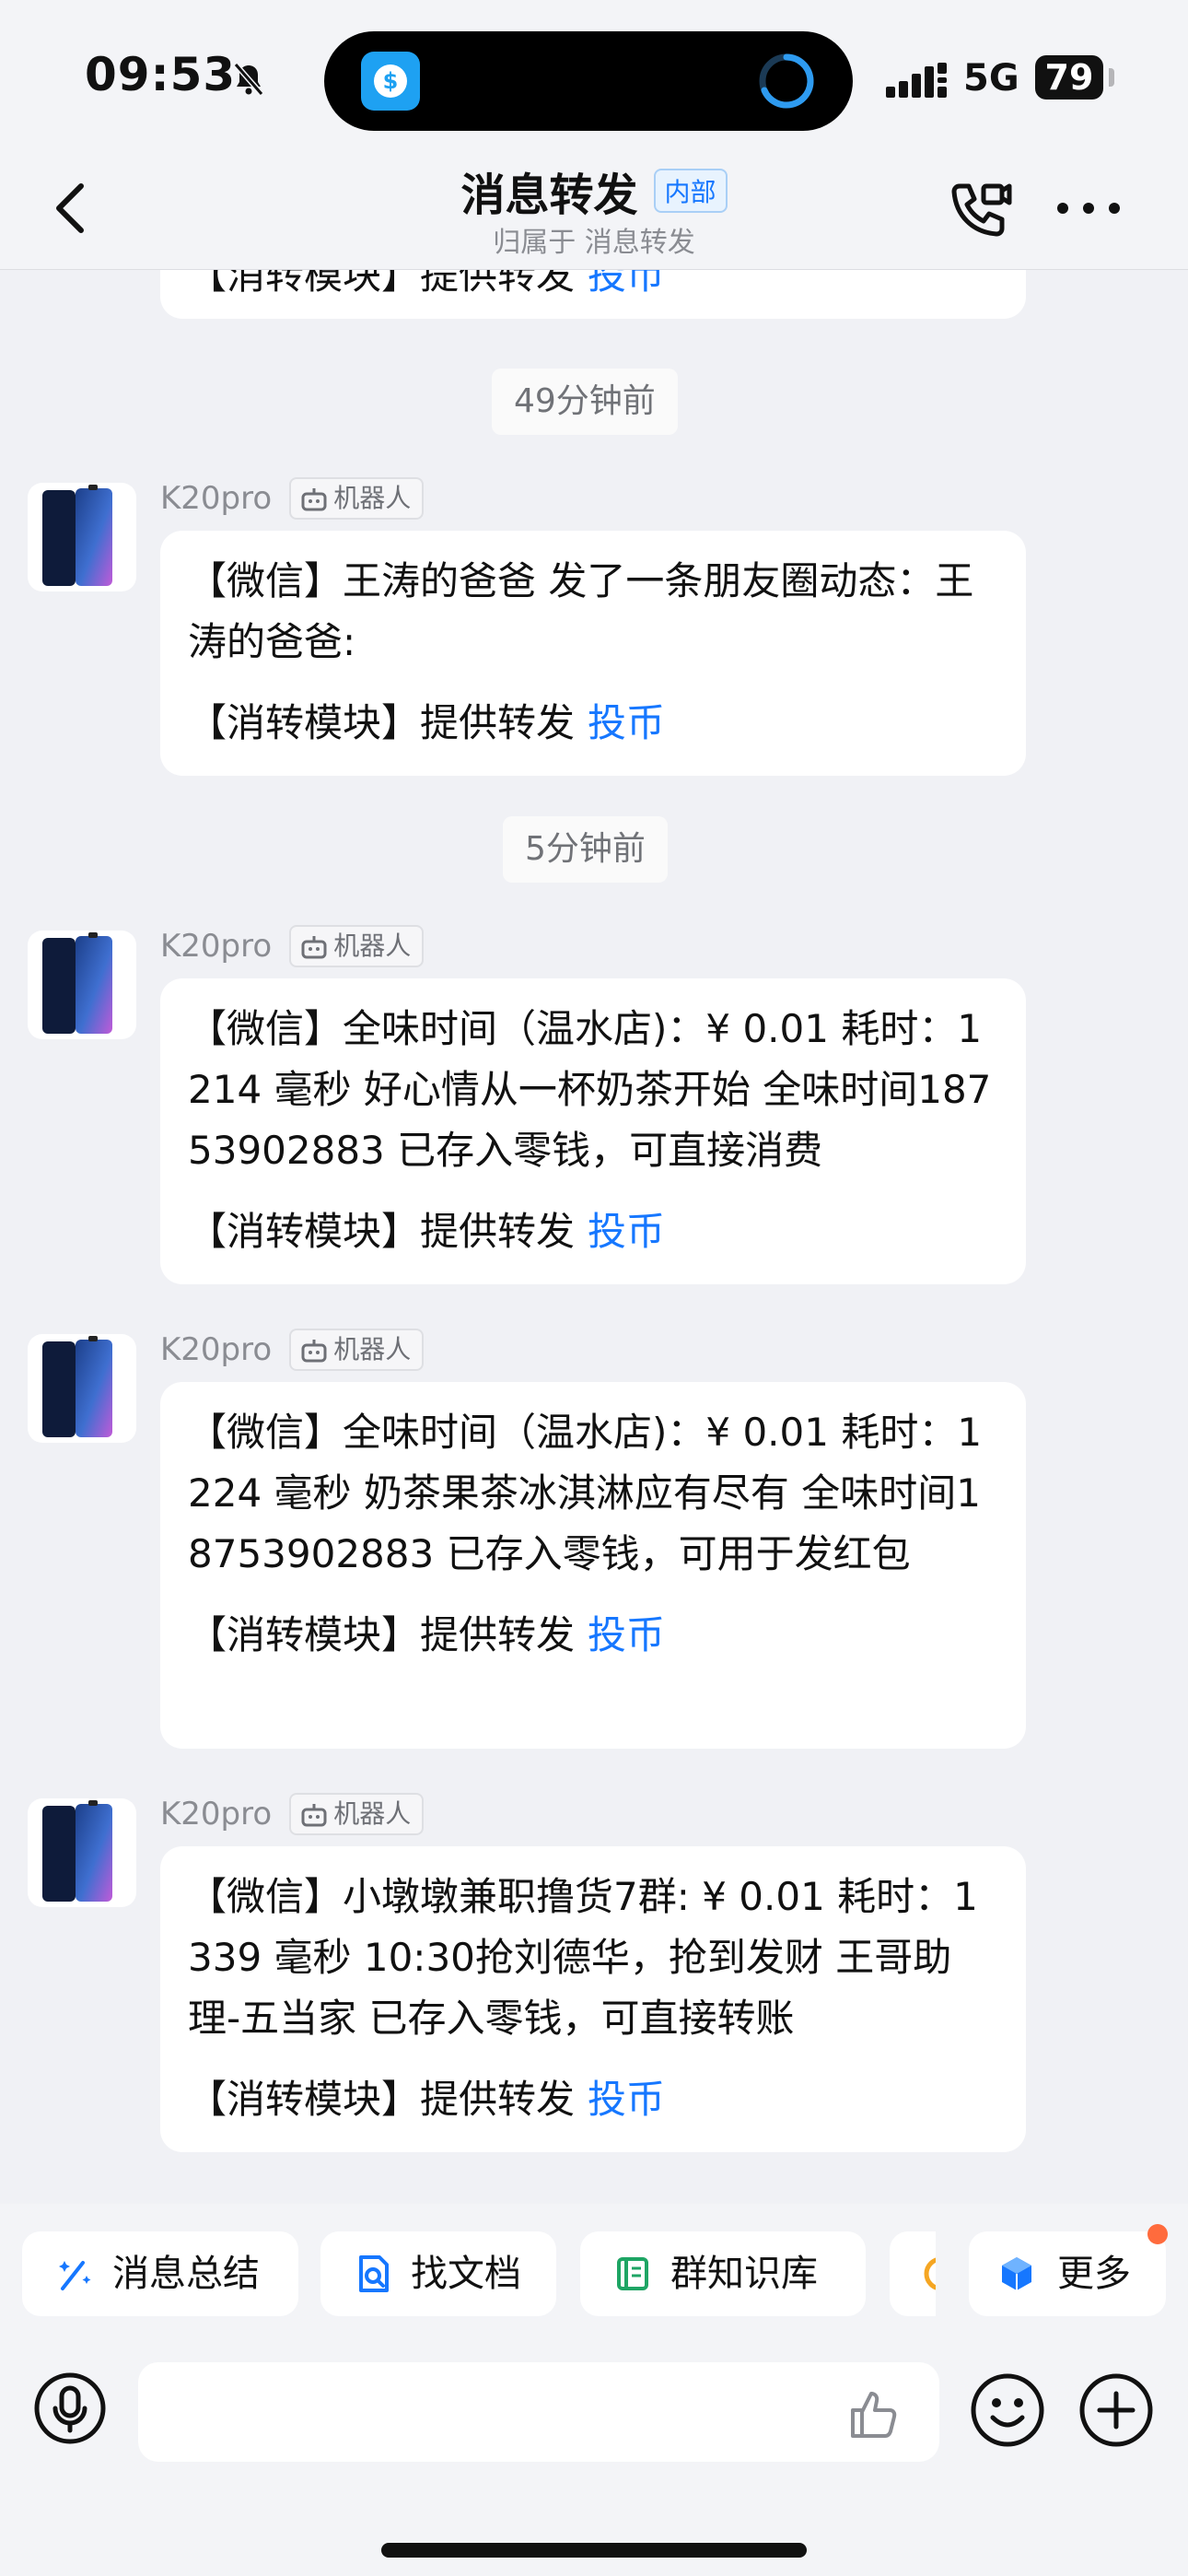 This screenshot has height=2576, width=1188. Describe the element at coordinates (594, 2550) in the screenshot. I see `home-indicator` at that location.